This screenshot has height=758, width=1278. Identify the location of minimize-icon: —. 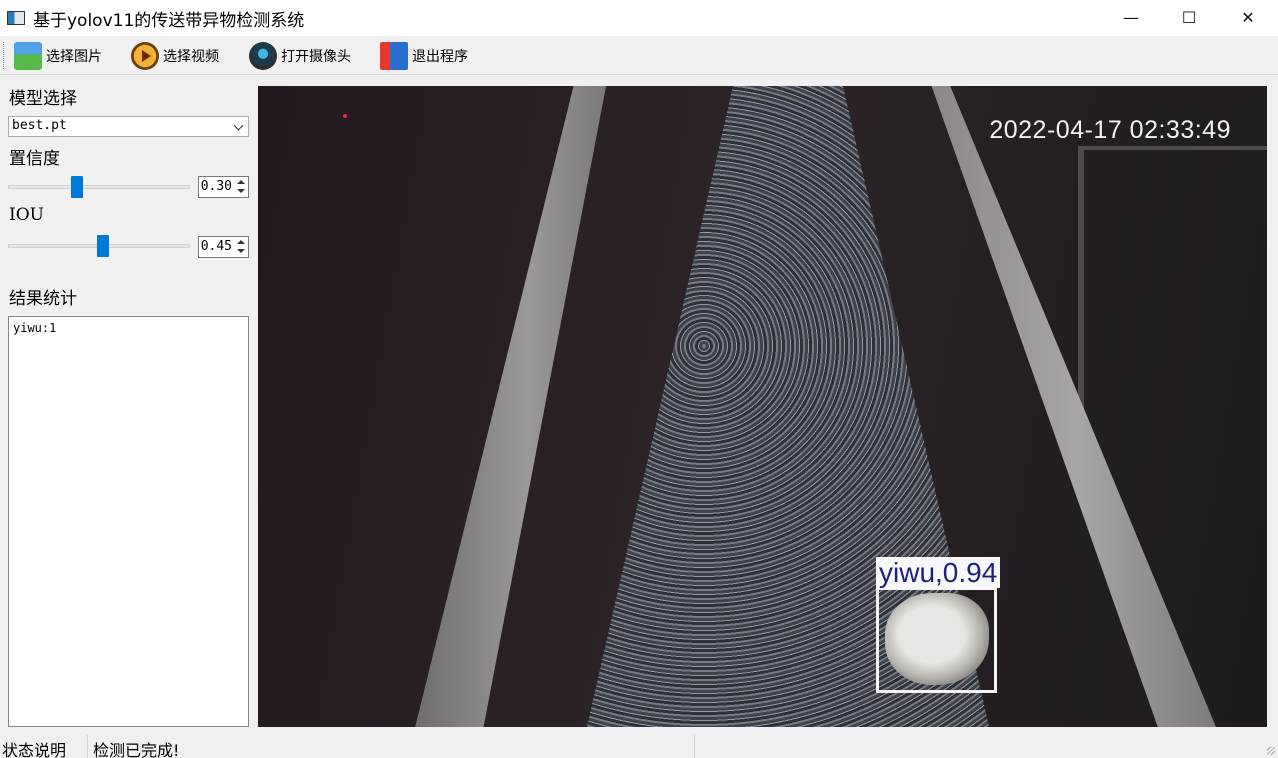
(1131, 17).